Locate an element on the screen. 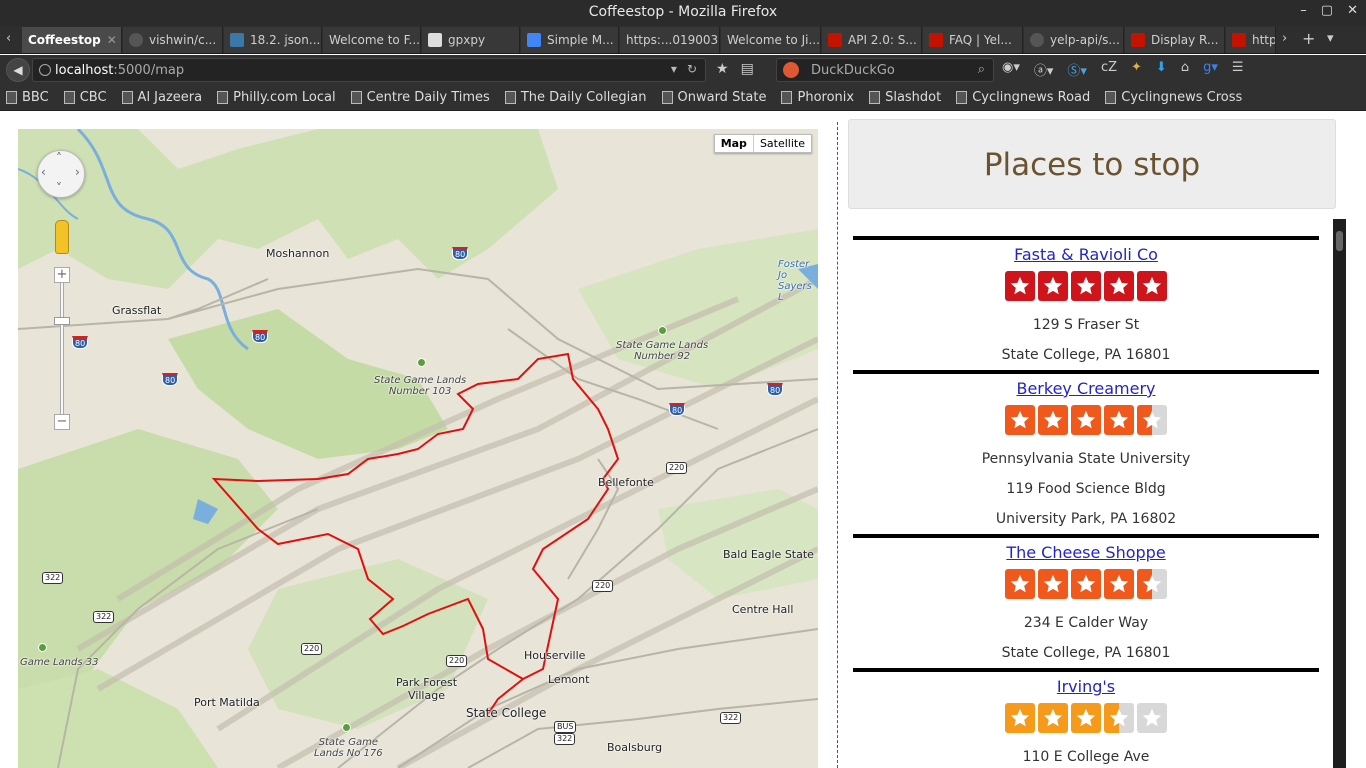 This screenshot has width=1366, height=768. python-icon is located at coordinates (237, 40).